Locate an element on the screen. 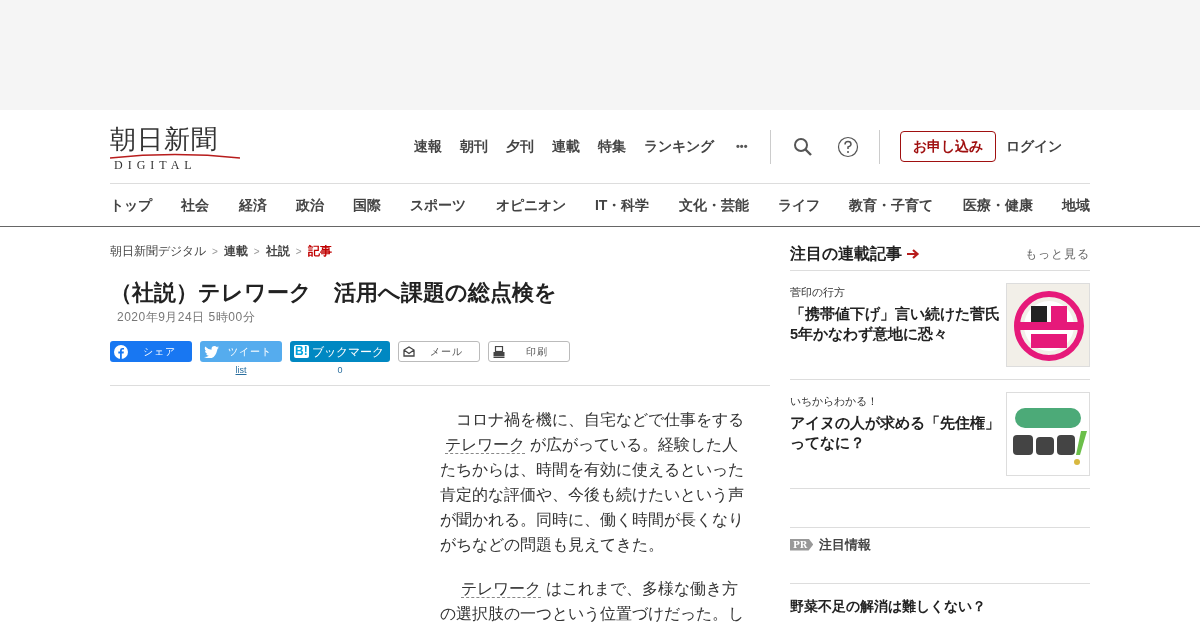  subscribe-button: お申し込み is located at coordinates (947, 146).